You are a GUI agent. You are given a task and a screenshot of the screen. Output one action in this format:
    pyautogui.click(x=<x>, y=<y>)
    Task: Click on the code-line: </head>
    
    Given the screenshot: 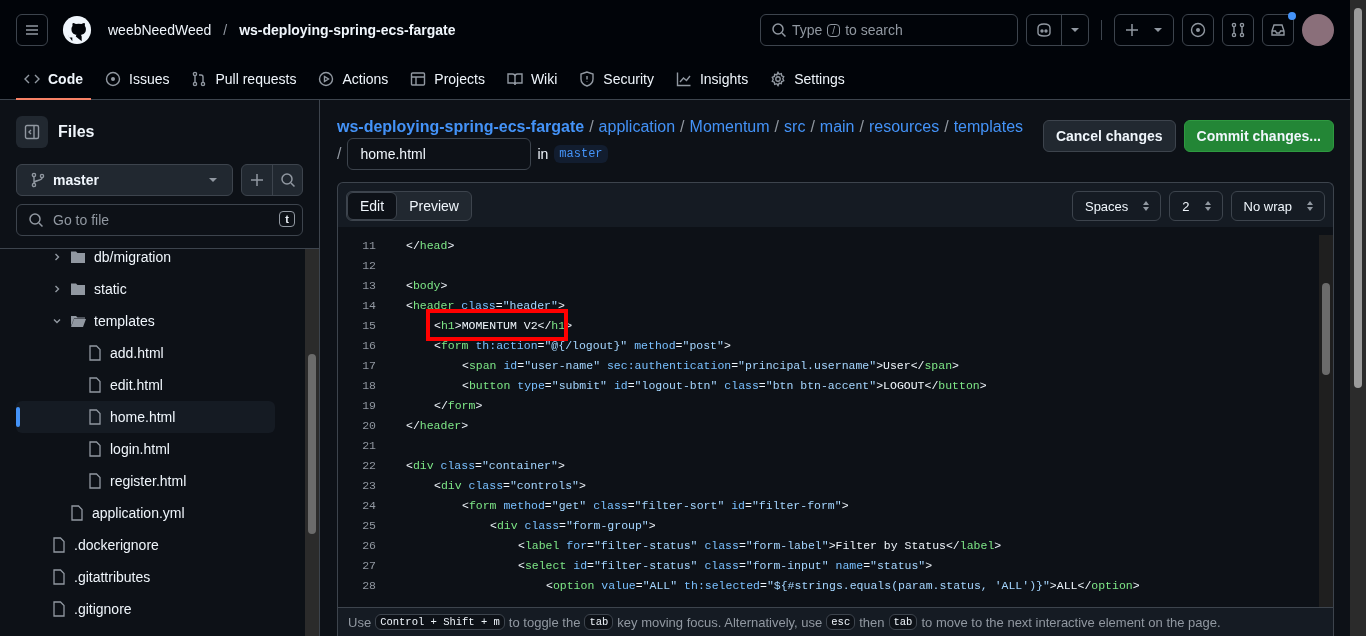 What is the action you would take?
    pyautogui.click(x=430, y=245)
    